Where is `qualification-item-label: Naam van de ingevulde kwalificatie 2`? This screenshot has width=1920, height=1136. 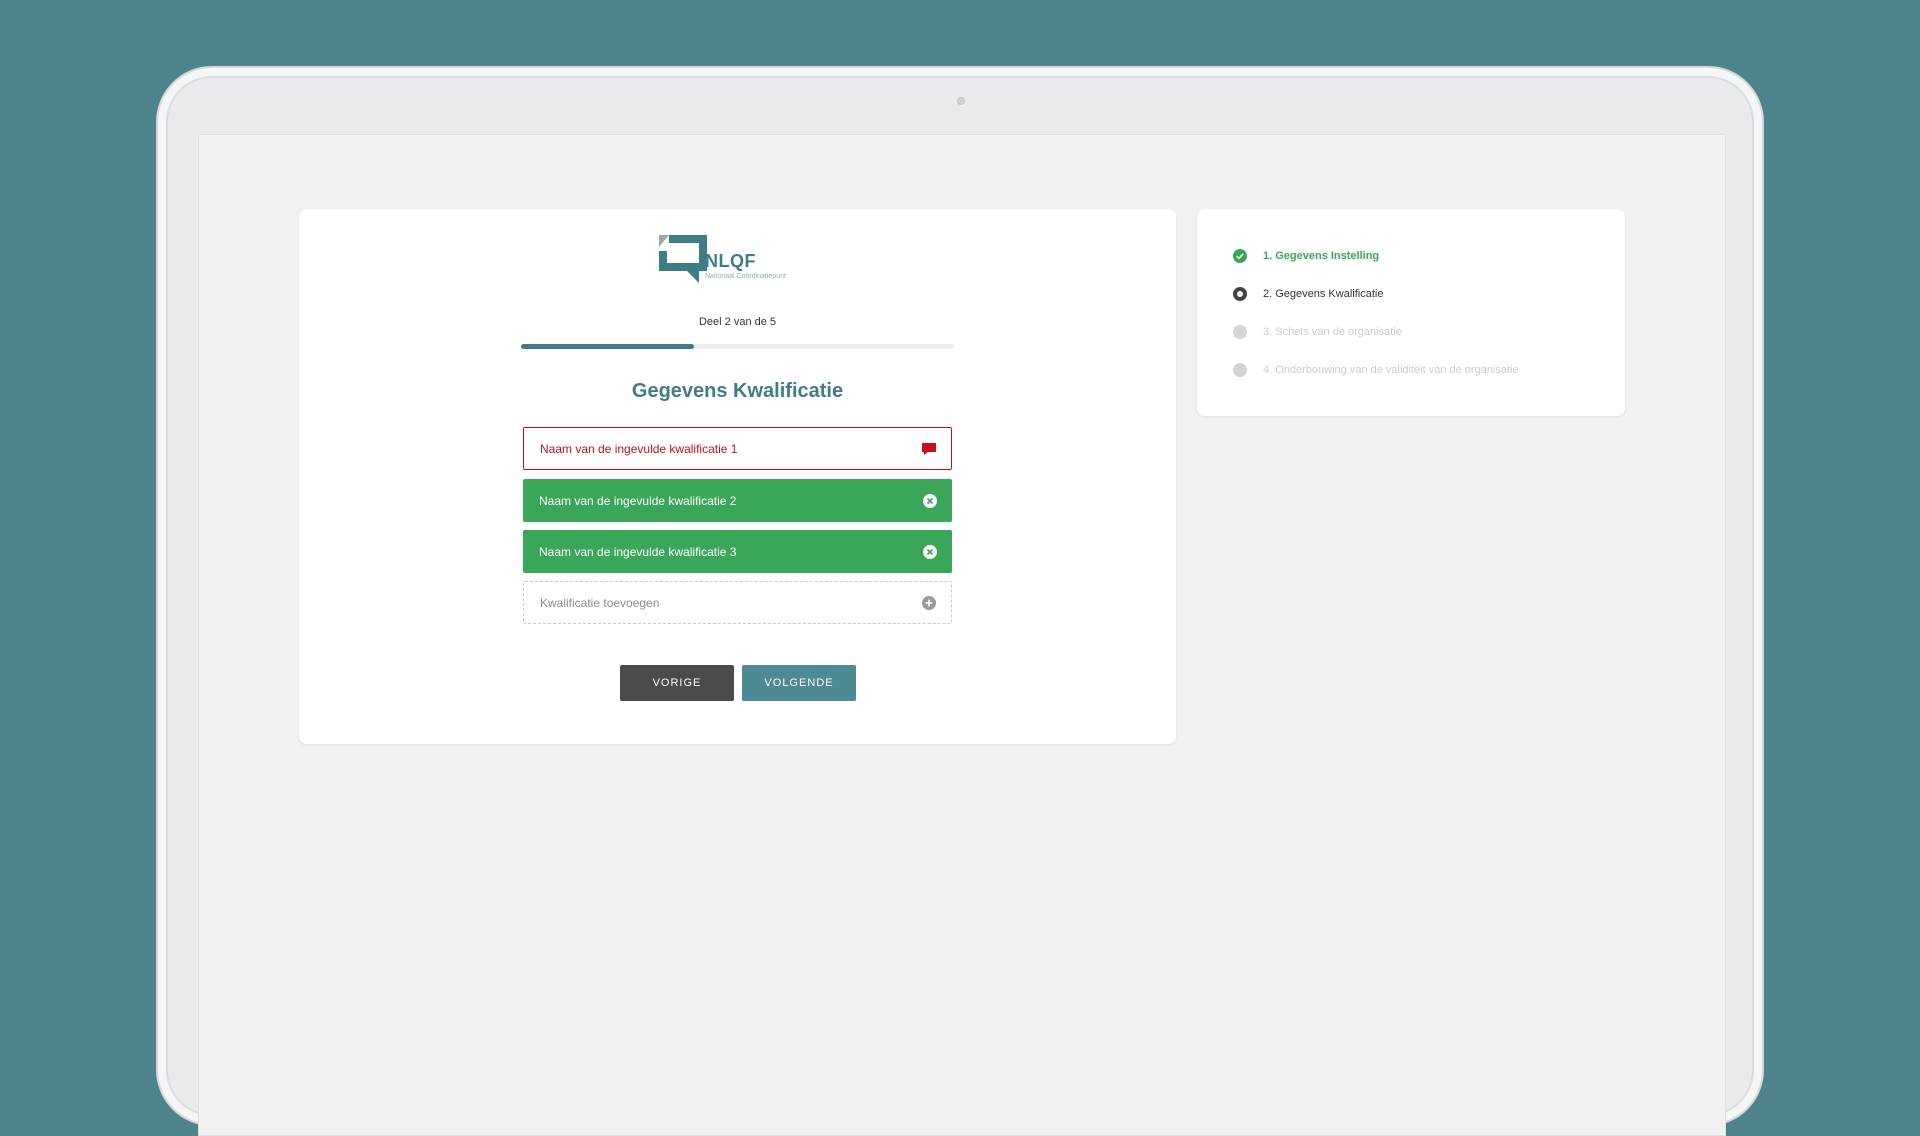 qualification-item-label: Naam van de ingevulde kwalificatie 2 is located at coordinates (638, 500).